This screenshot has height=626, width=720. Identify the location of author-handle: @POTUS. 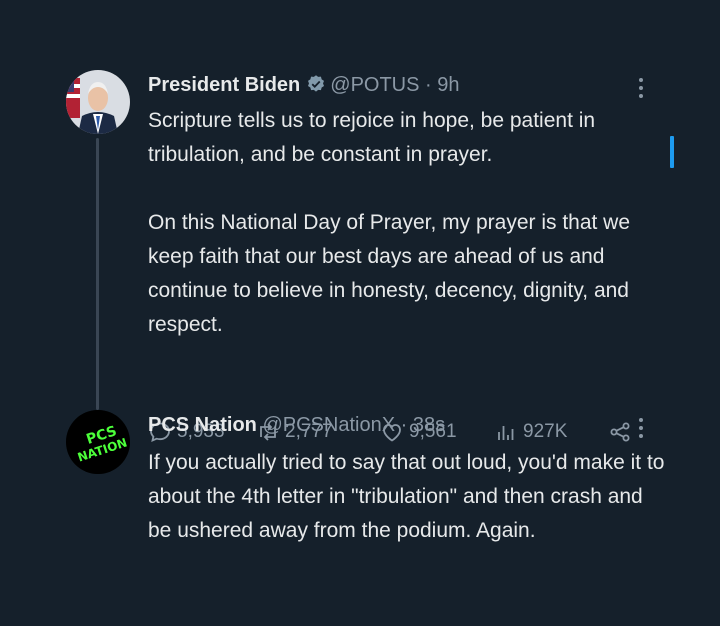
(374, 85).